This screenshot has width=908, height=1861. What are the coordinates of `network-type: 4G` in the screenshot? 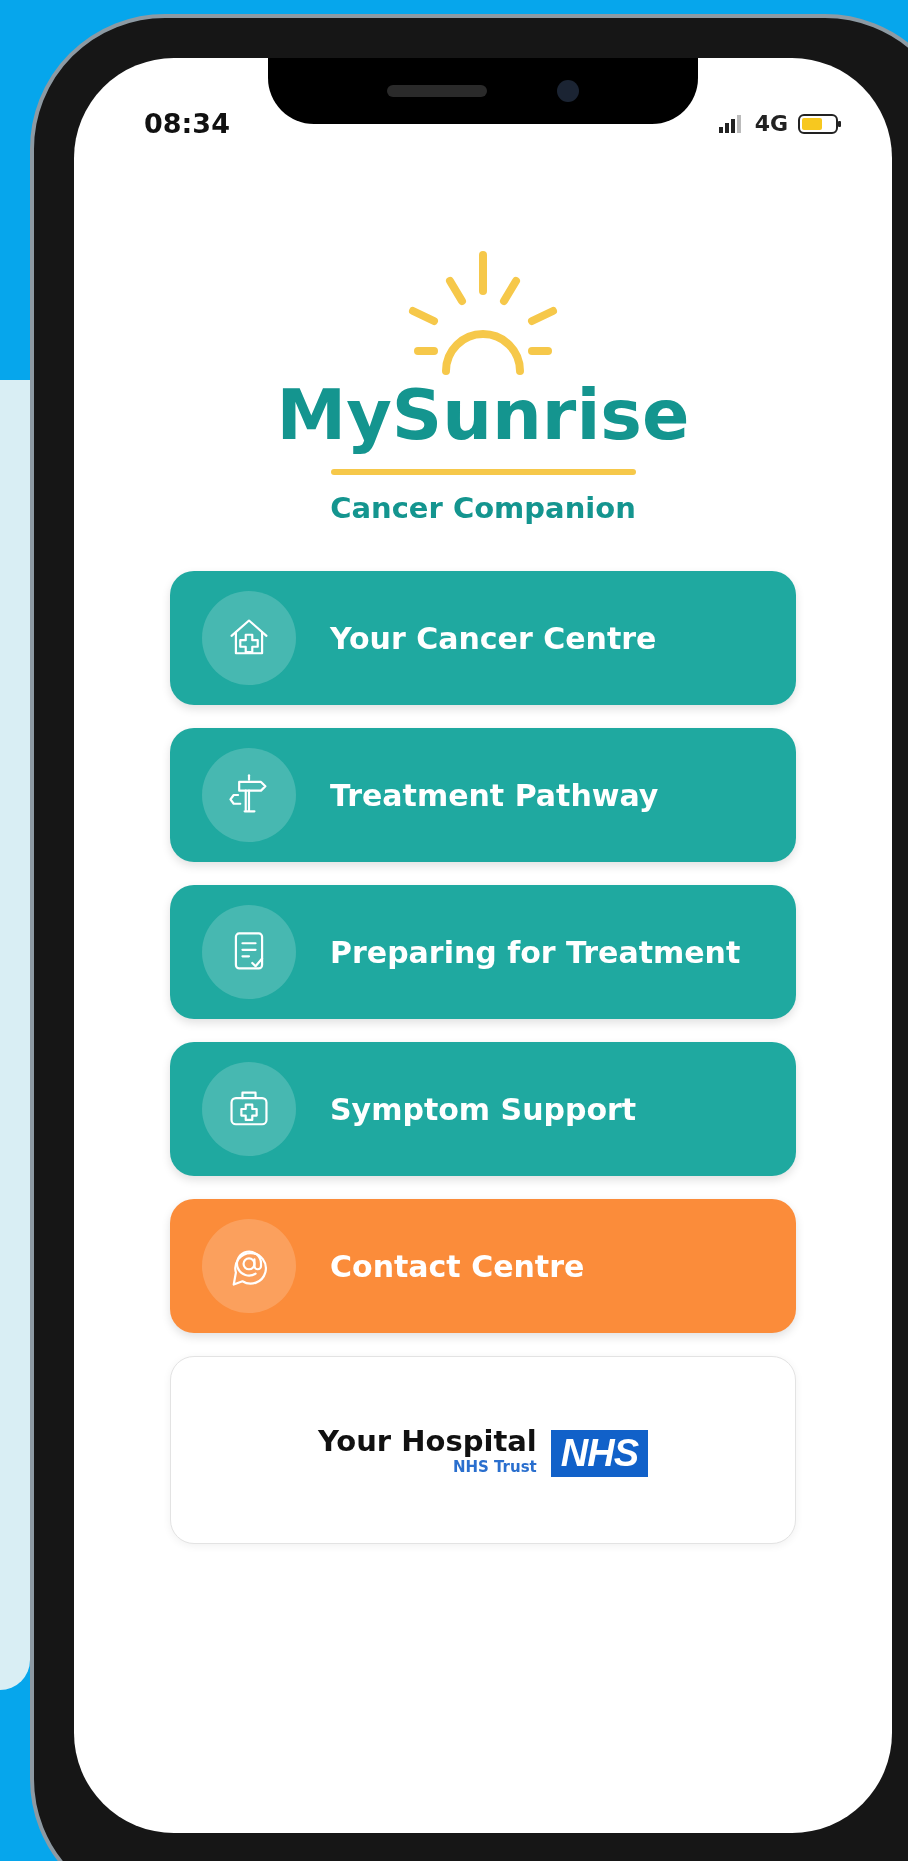 It's located at (771, 123).